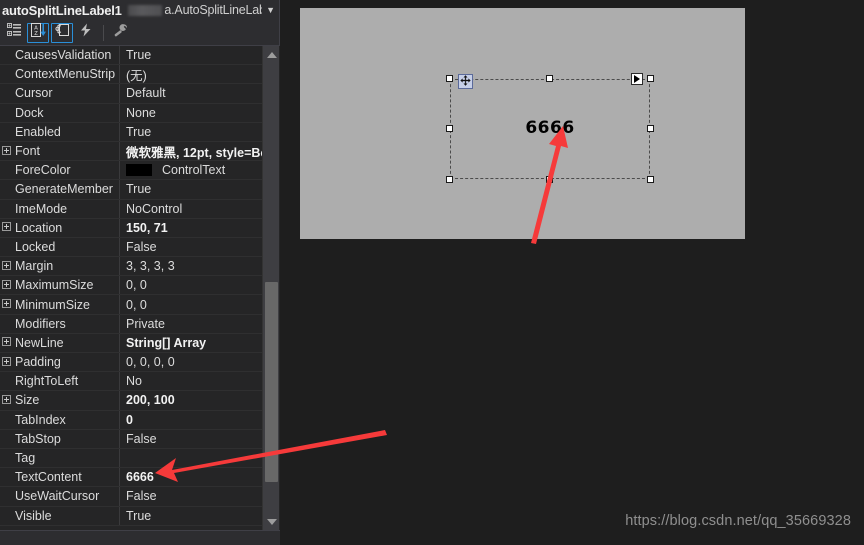  I want to click on property-row: Padding 0, 0, 0, 0, so click(131, 363).